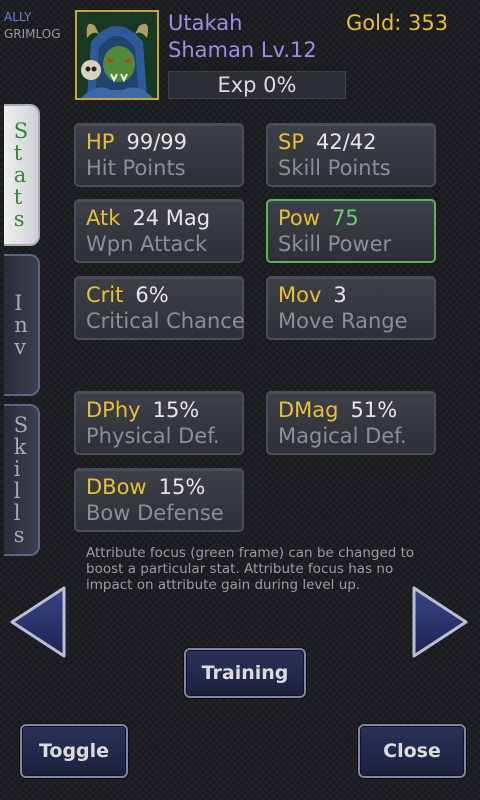 Image resolution: width=480 pixels, height=800 pixels. I want to click on crit-value: 6%, so click(152, 295).